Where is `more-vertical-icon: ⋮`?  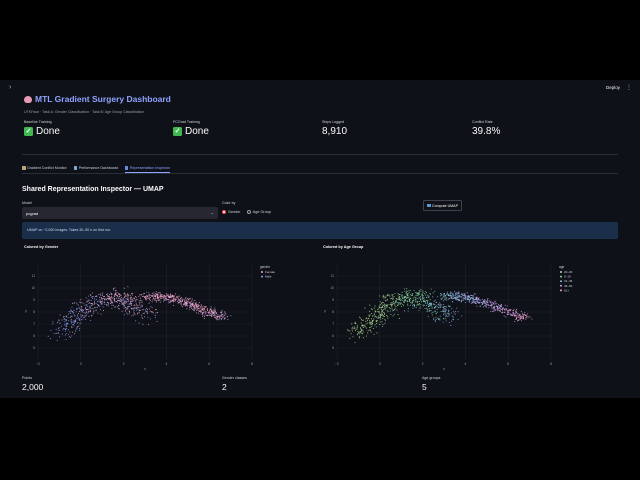
more-vertical-icon: ⋮ is located at coordinates (629, 87).